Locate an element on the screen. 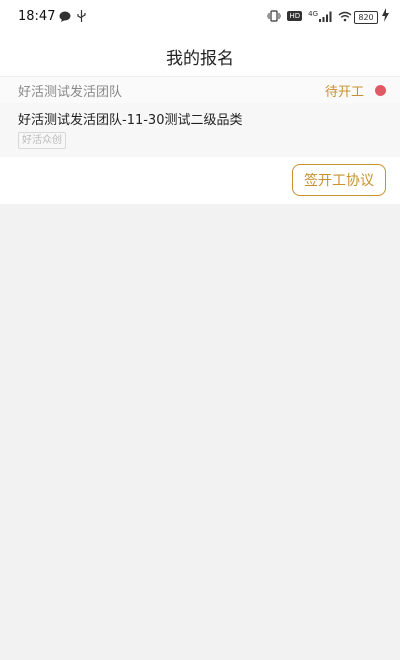 The image size is (400, 660). battery-indicator: 820 is located at coordinates (366, 17).